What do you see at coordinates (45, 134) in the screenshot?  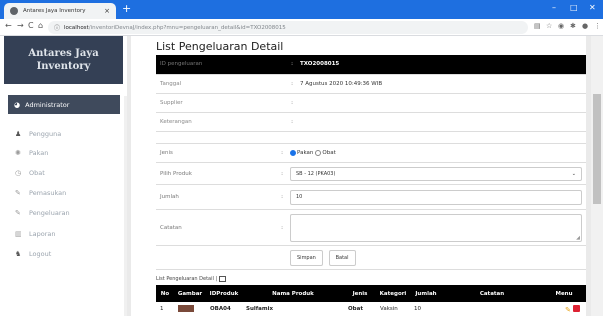 I see `sidebar-item-label: Pengguna` at bounding box center [45, 134].